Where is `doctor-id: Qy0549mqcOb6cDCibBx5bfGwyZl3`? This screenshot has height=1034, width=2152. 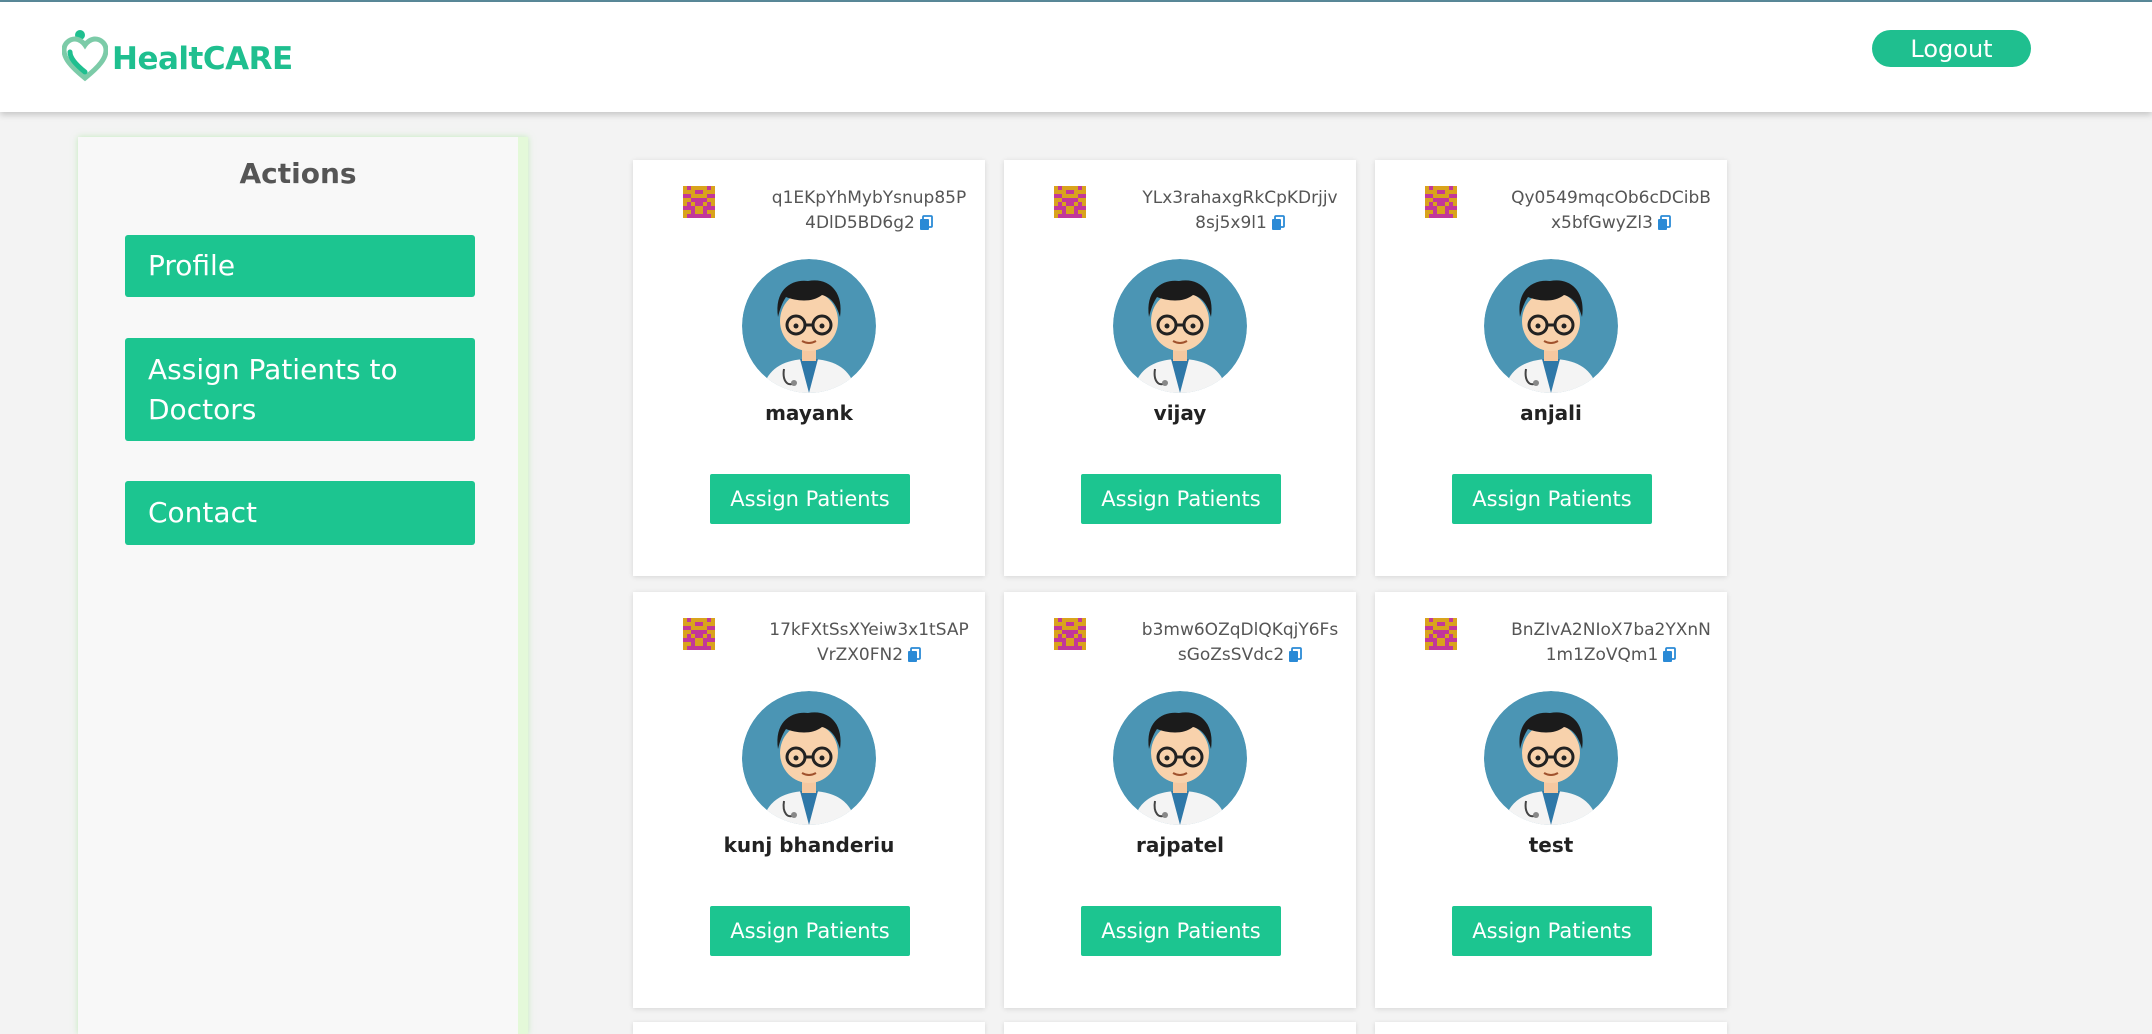
doctor-id: Qy0549mqcOb6cDCibBx5bfGwyZl3 is located at coordinates (1611, 210).